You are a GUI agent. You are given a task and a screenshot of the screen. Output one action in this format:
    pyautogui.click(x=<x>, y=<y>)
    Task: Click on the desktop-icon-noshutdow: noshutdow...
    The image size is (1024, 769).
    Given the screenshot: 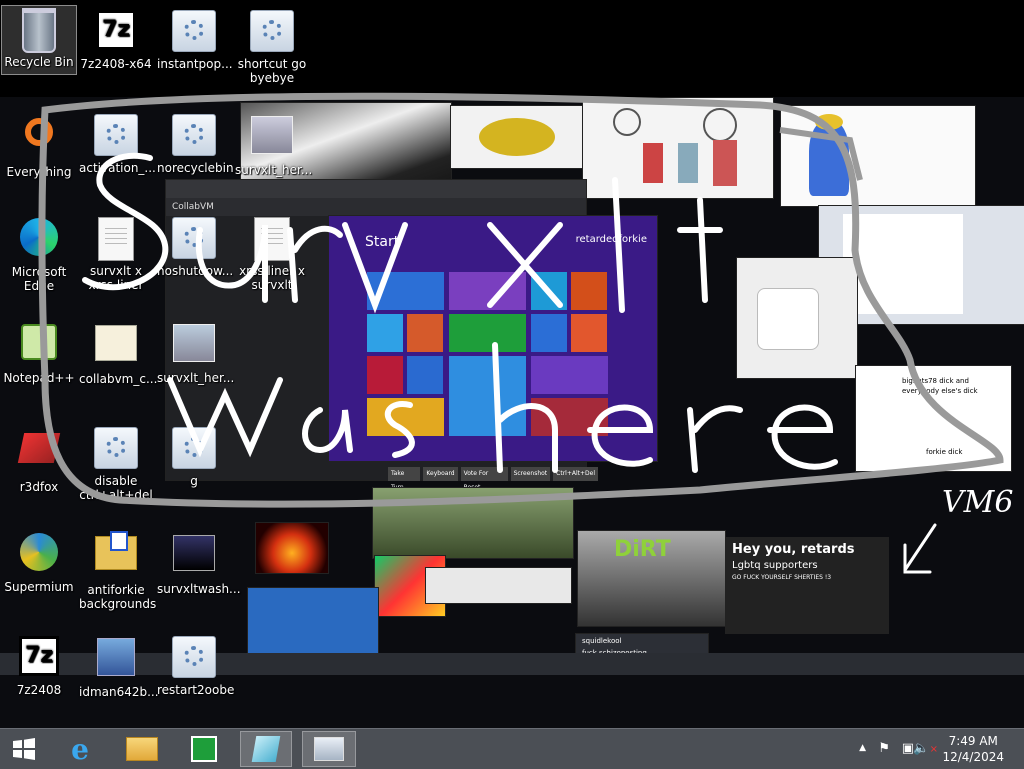 What is the action you would take?
    pyautogui.click(x=195, y=246)
    